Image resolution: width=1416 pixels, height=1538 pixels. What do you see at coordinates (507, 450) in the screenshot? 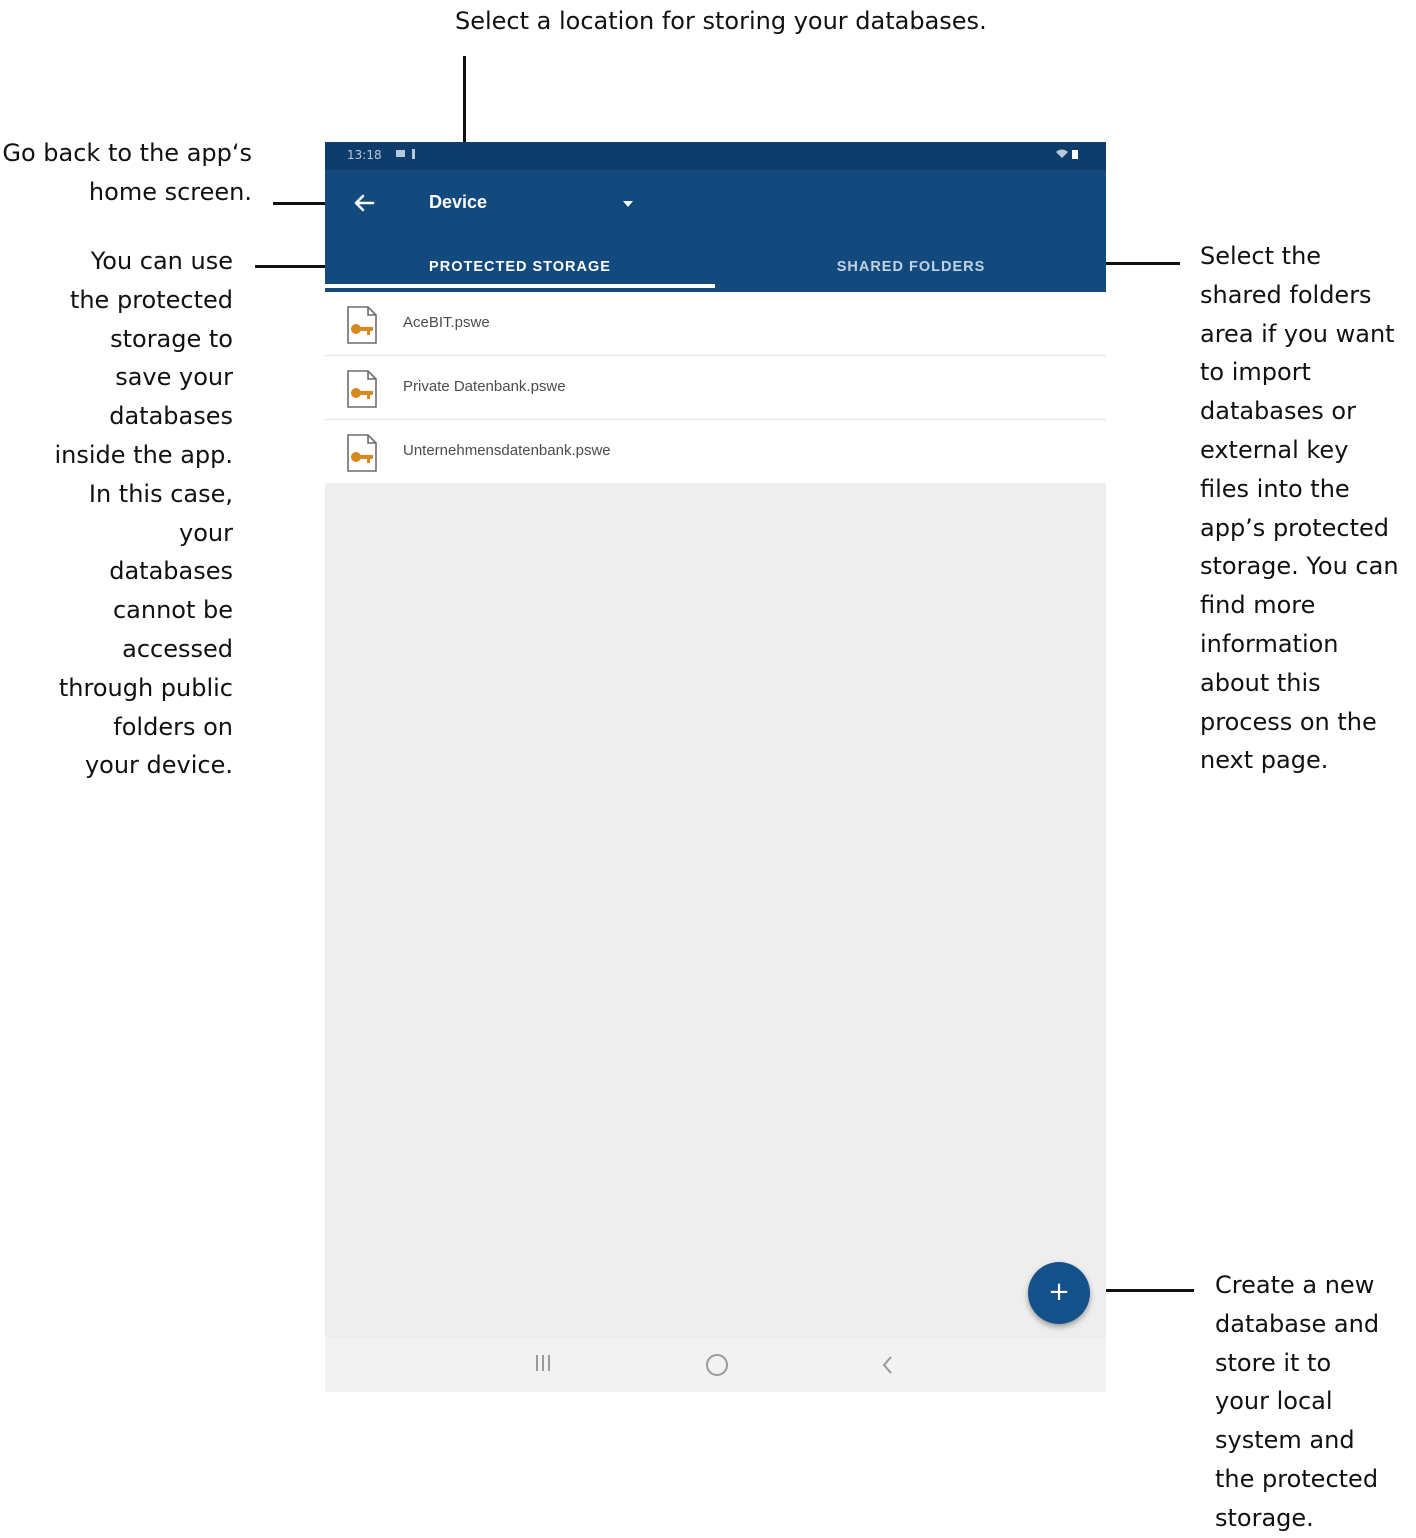
I see `file-name: Unternehmensdatenbank.pswe` at bounding box center [507, 450].